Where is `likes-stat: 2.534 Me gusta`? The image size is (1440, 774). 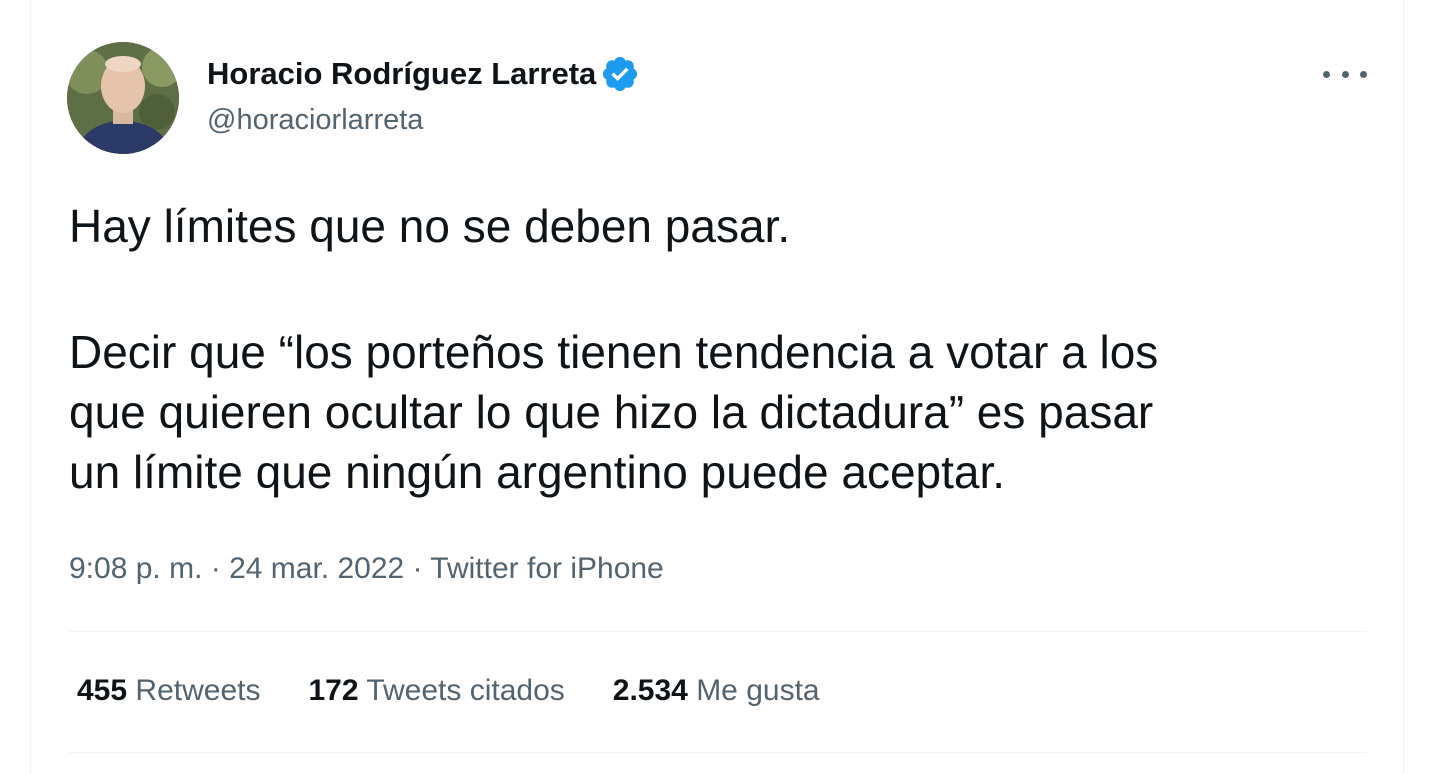
likes-stat: 2.534 Me gusta is located at coordinates (716, 691).